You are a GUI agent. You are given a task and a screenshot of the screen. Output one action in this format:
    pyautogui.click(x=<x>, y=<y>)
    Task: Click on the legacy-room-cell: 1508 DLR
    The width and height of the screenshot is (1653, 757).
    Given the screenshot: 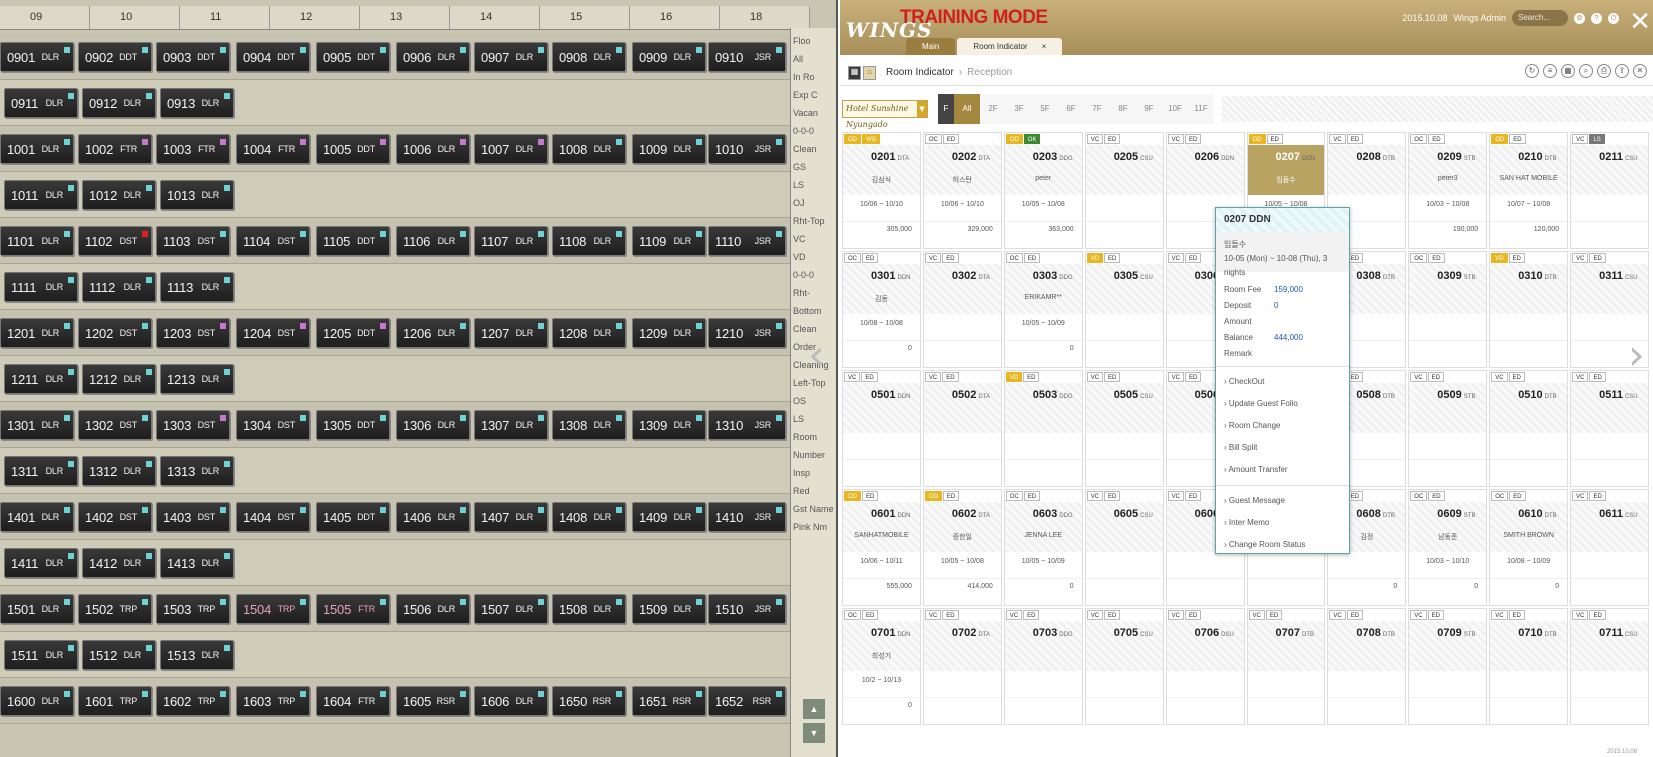 What is the action you would take?
    pyautogui.click(x=589, y=609)
    